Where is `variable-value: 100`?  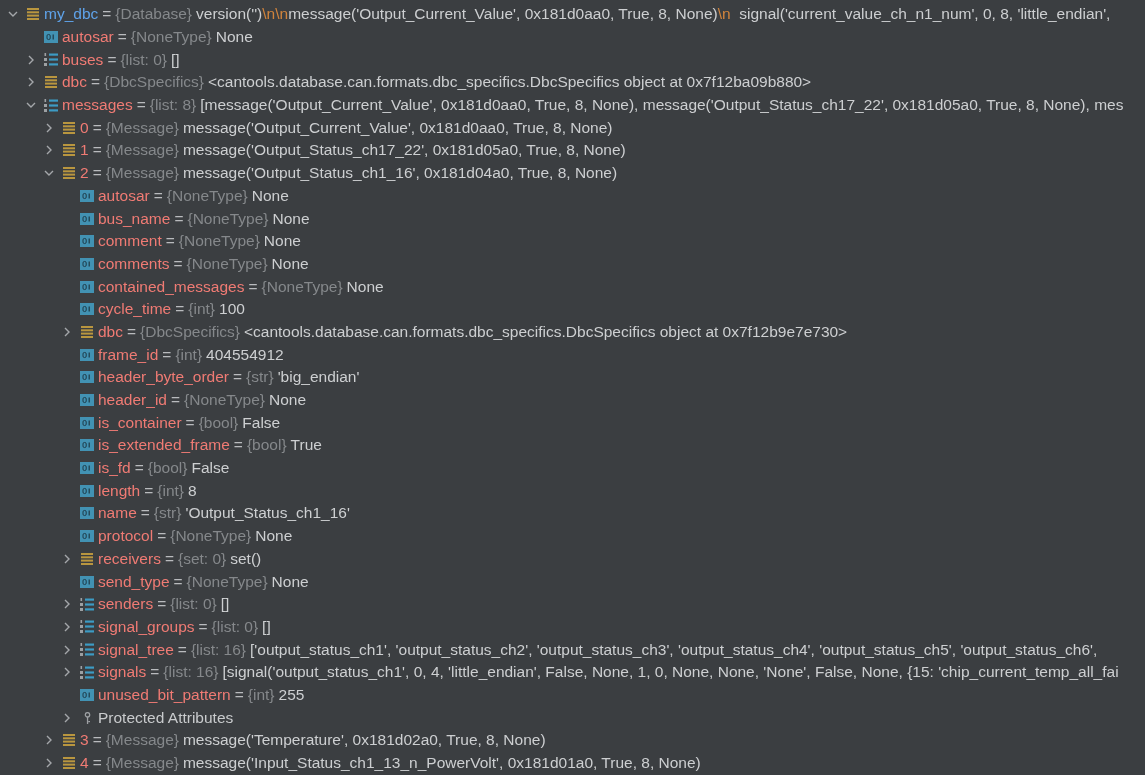 variable-value: 100 is located at coordinates (232, 309).